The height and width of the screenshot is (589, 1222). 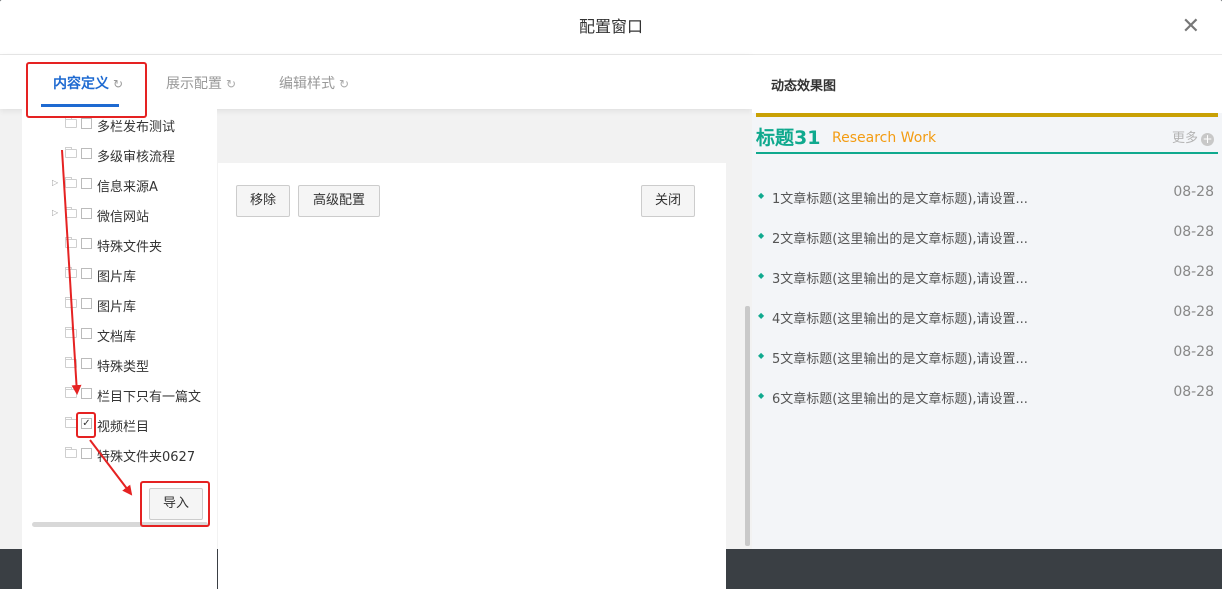 I want to click on annotation-arrows, so click(x=97, y=322).